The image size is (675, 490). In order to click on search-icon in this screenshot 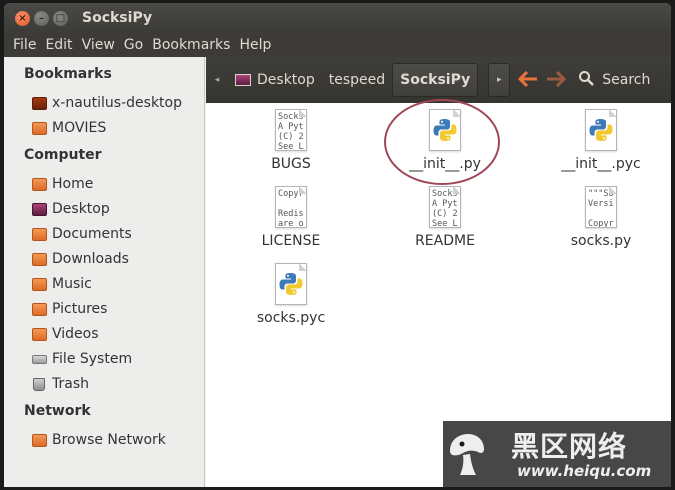, I will do `click(586, 80)`.